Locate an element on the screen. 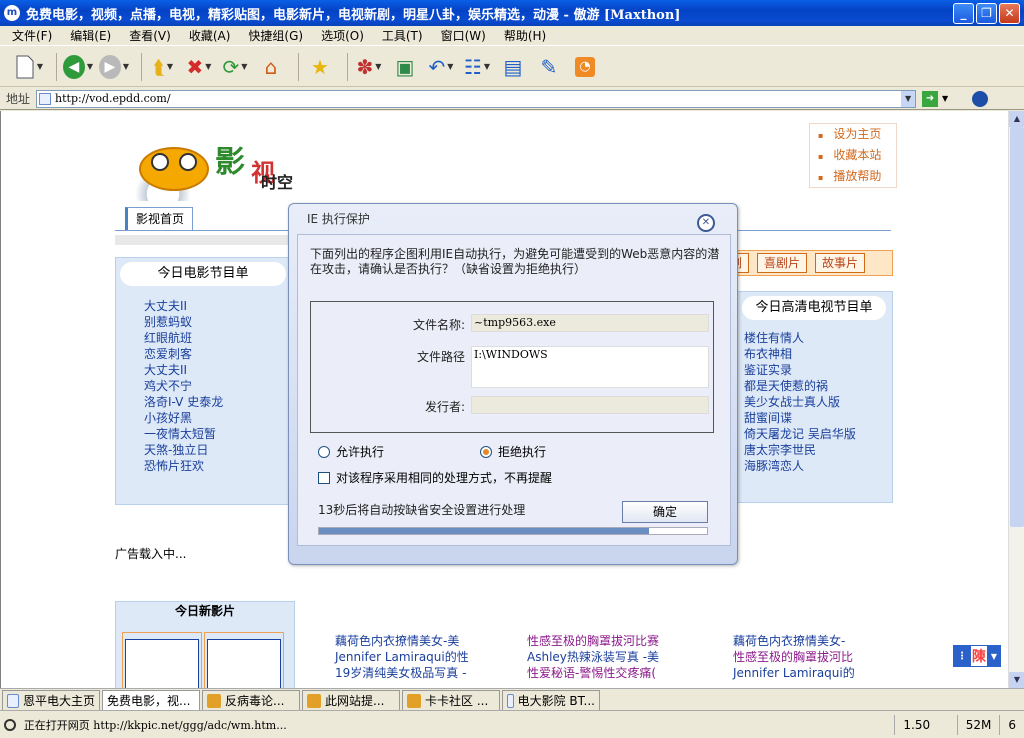  list-item: 一夜情太短暂 is located at coordinates (183, 434).